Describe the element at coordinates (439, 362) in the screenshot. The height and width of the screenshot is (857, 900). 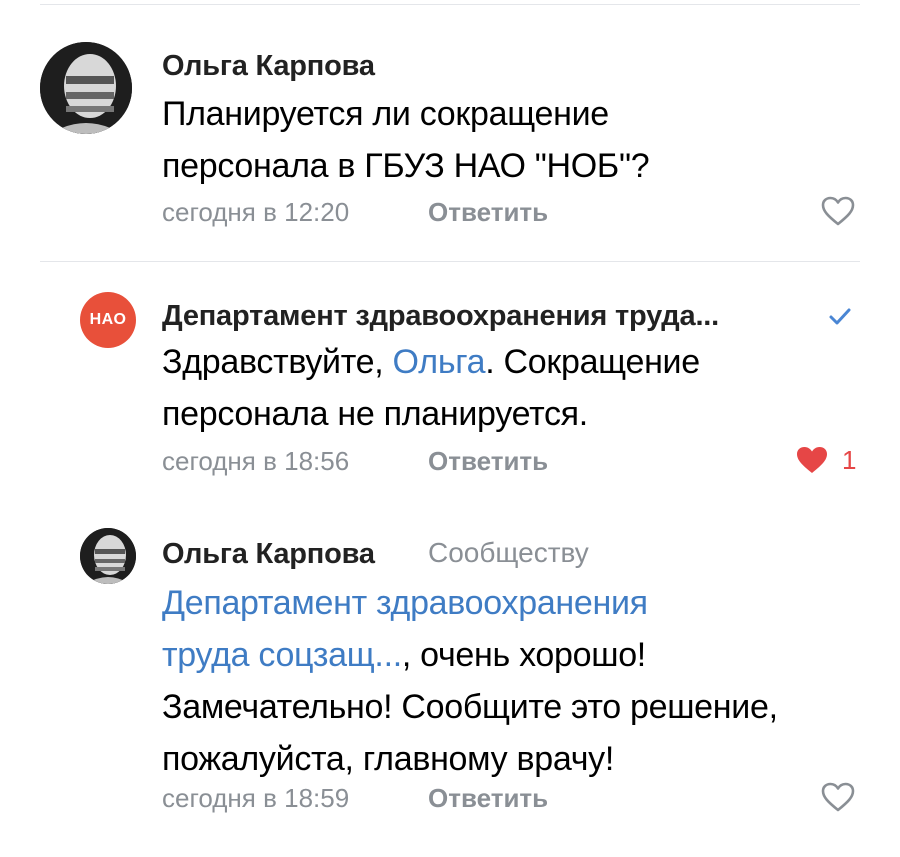
I see `mention-link: Ольга` at that location.